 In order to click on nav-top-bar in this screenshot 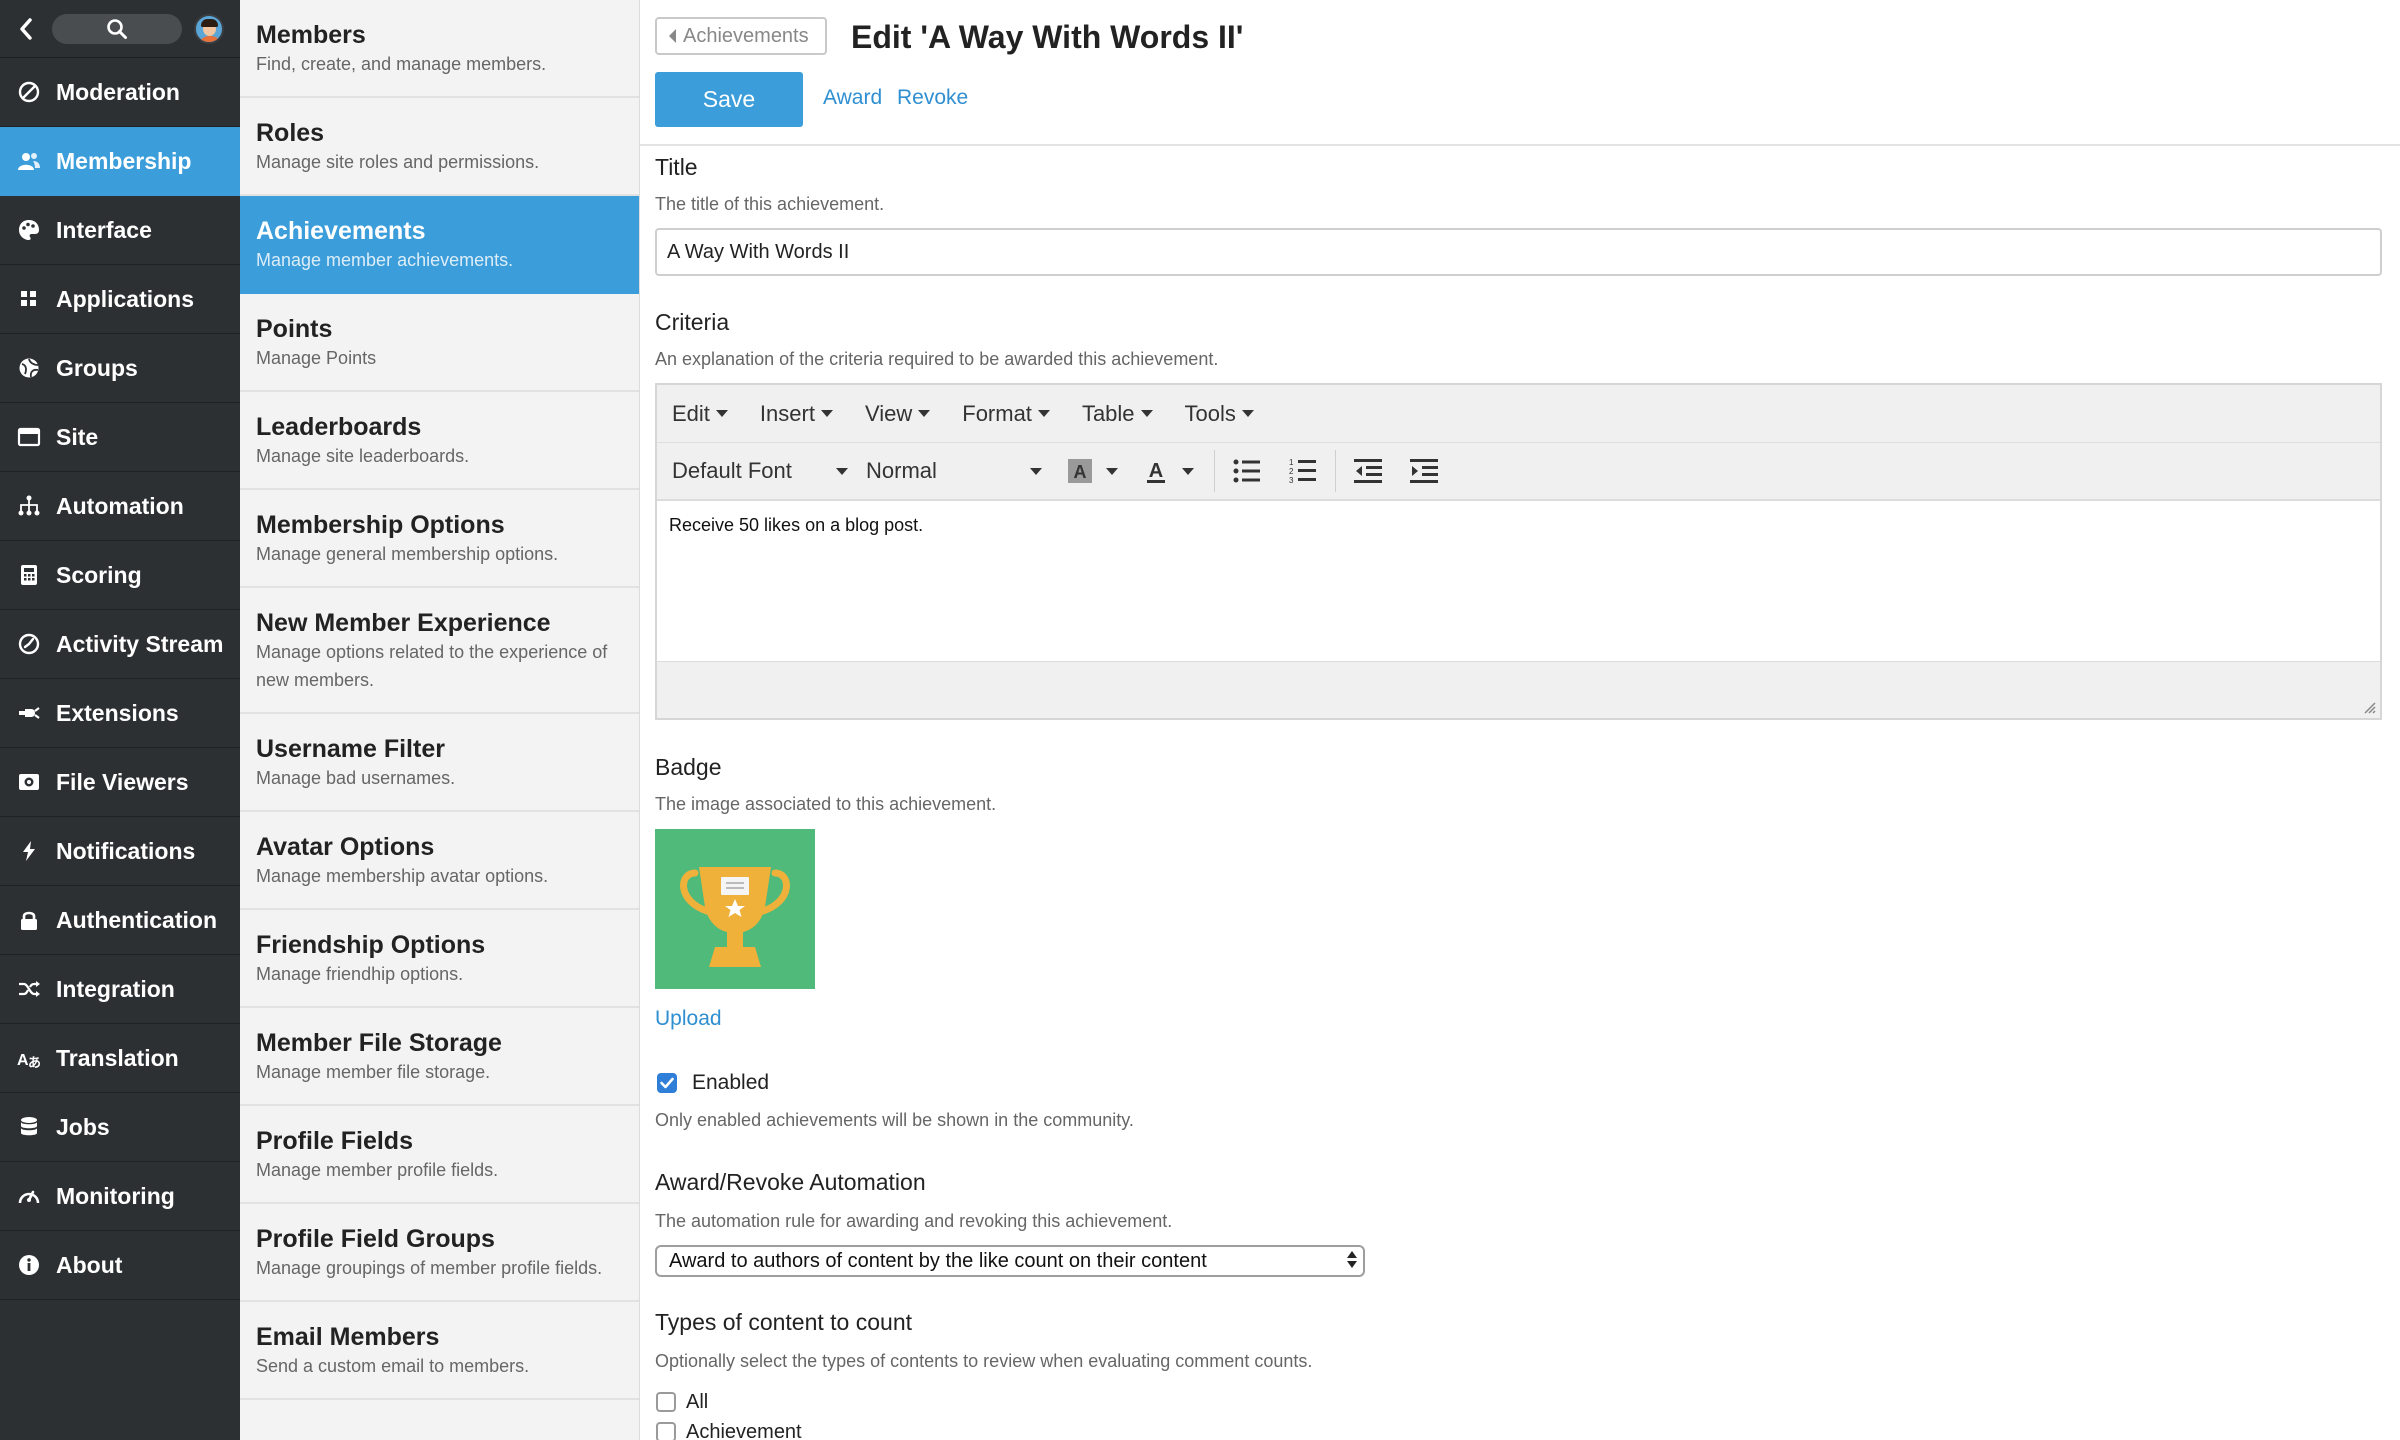, I will do `click(120, 29)`.